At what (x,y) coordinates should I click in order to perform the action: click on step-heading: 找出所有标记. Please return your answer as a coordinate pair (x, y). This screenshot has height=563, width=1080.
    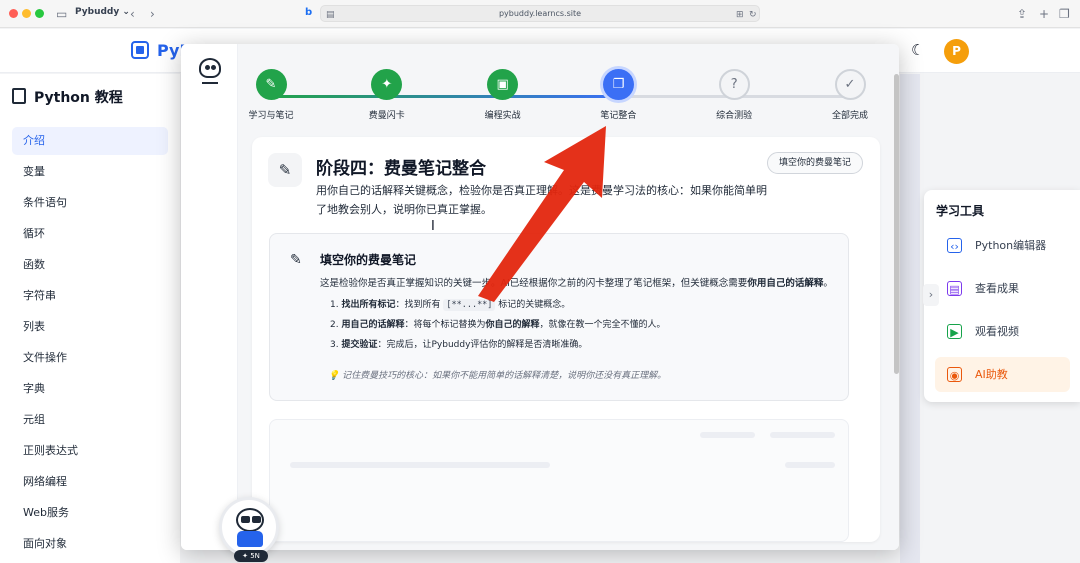
    Looking at the image, I should click on (368, 305).